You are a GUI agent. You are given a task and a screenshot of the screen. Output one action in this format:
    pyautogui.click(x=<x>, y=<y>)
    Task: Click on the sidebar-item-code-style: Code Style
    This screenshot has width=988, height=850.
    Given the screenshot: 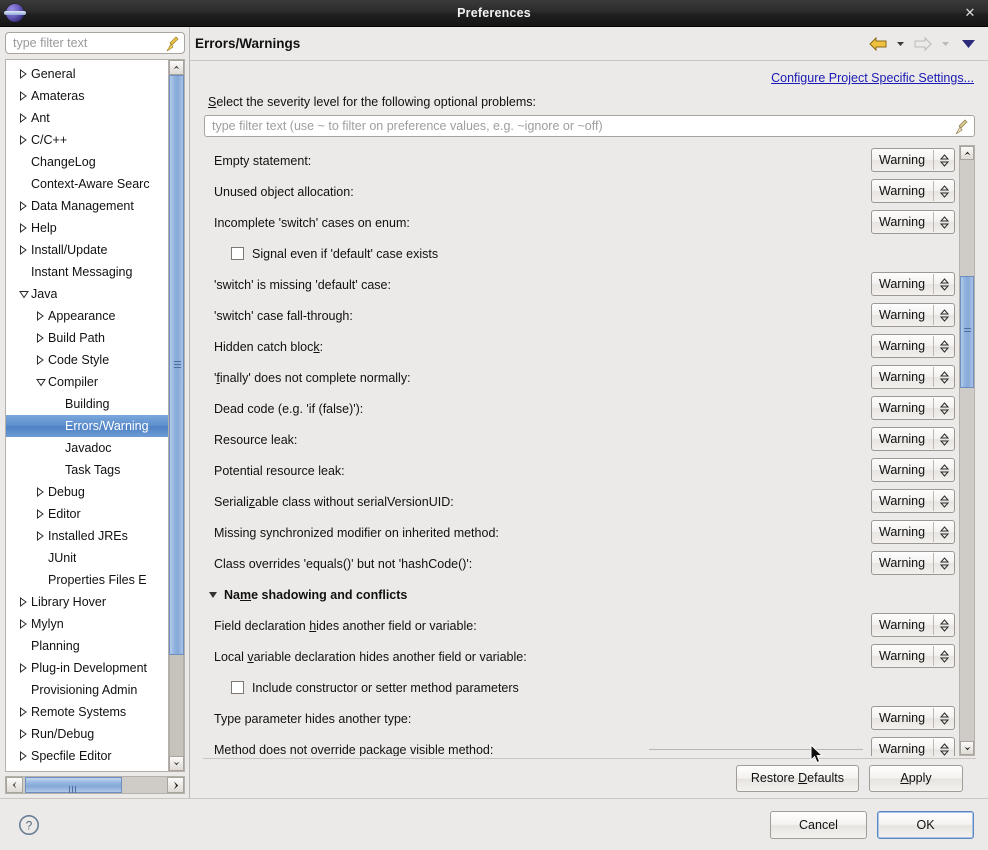 What is the action you would take?
    pyautogui.click(x=87, y=360)
    